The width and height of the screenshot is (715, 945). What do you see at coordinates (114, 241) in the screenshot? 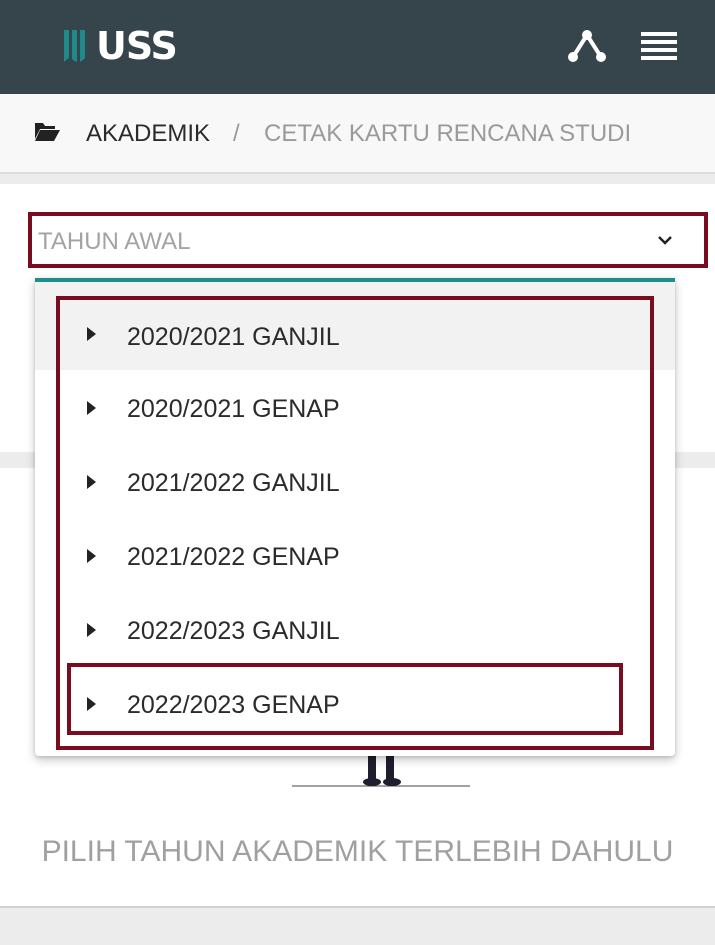
I see `select-placeholder: TAHUN AWAL` at bounding box center [114, 241].